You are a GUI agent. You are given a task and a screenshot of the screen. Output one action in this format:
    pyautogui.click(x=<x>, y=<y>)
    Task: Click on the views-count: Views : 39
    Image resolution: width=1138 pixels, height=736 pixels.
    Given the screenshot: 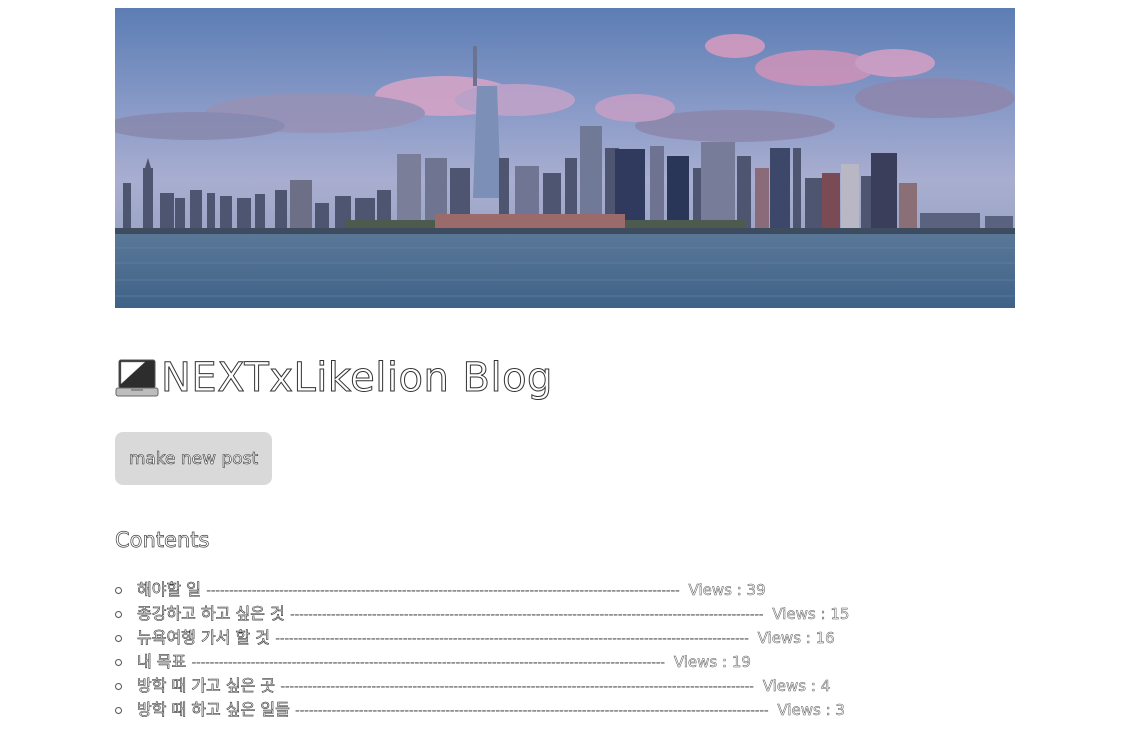 What is the action you would take?
    pyautogui.click(x=727, y=590)
    